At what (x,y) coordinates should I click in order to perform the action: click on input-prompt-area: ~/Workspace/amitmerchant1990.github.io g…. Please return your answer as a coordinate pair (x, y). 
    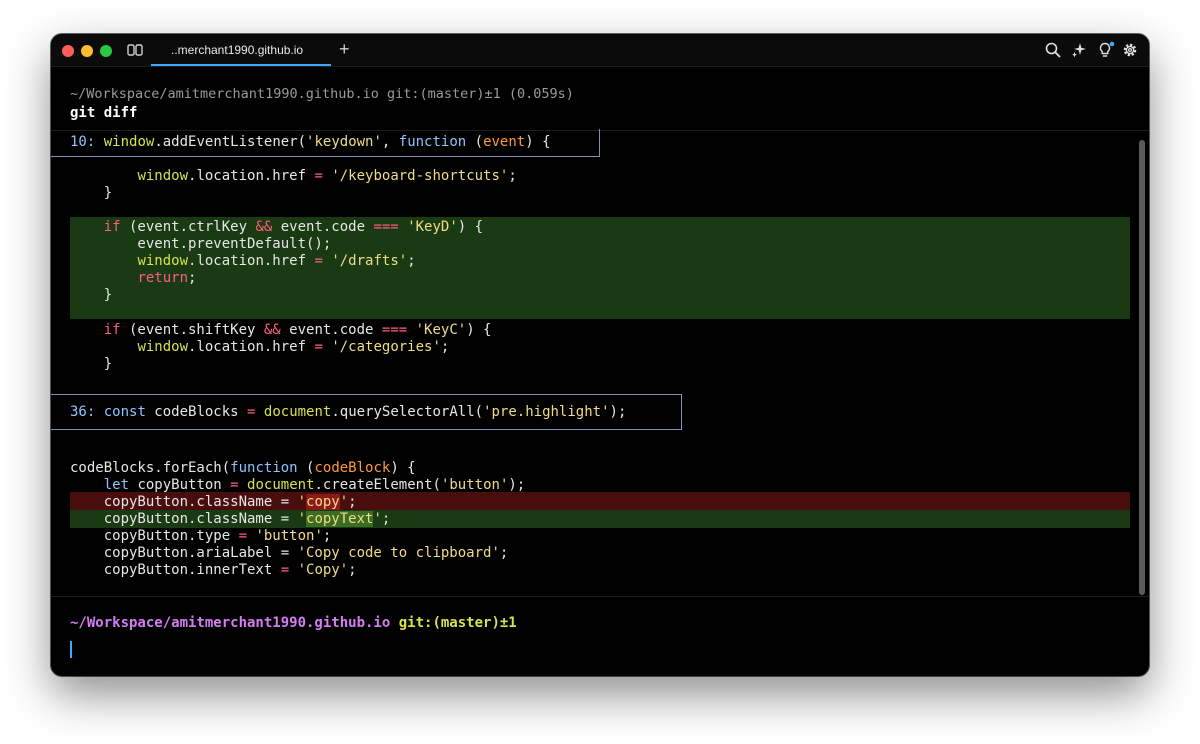
    Looking at the image, I should click on (600, 636).